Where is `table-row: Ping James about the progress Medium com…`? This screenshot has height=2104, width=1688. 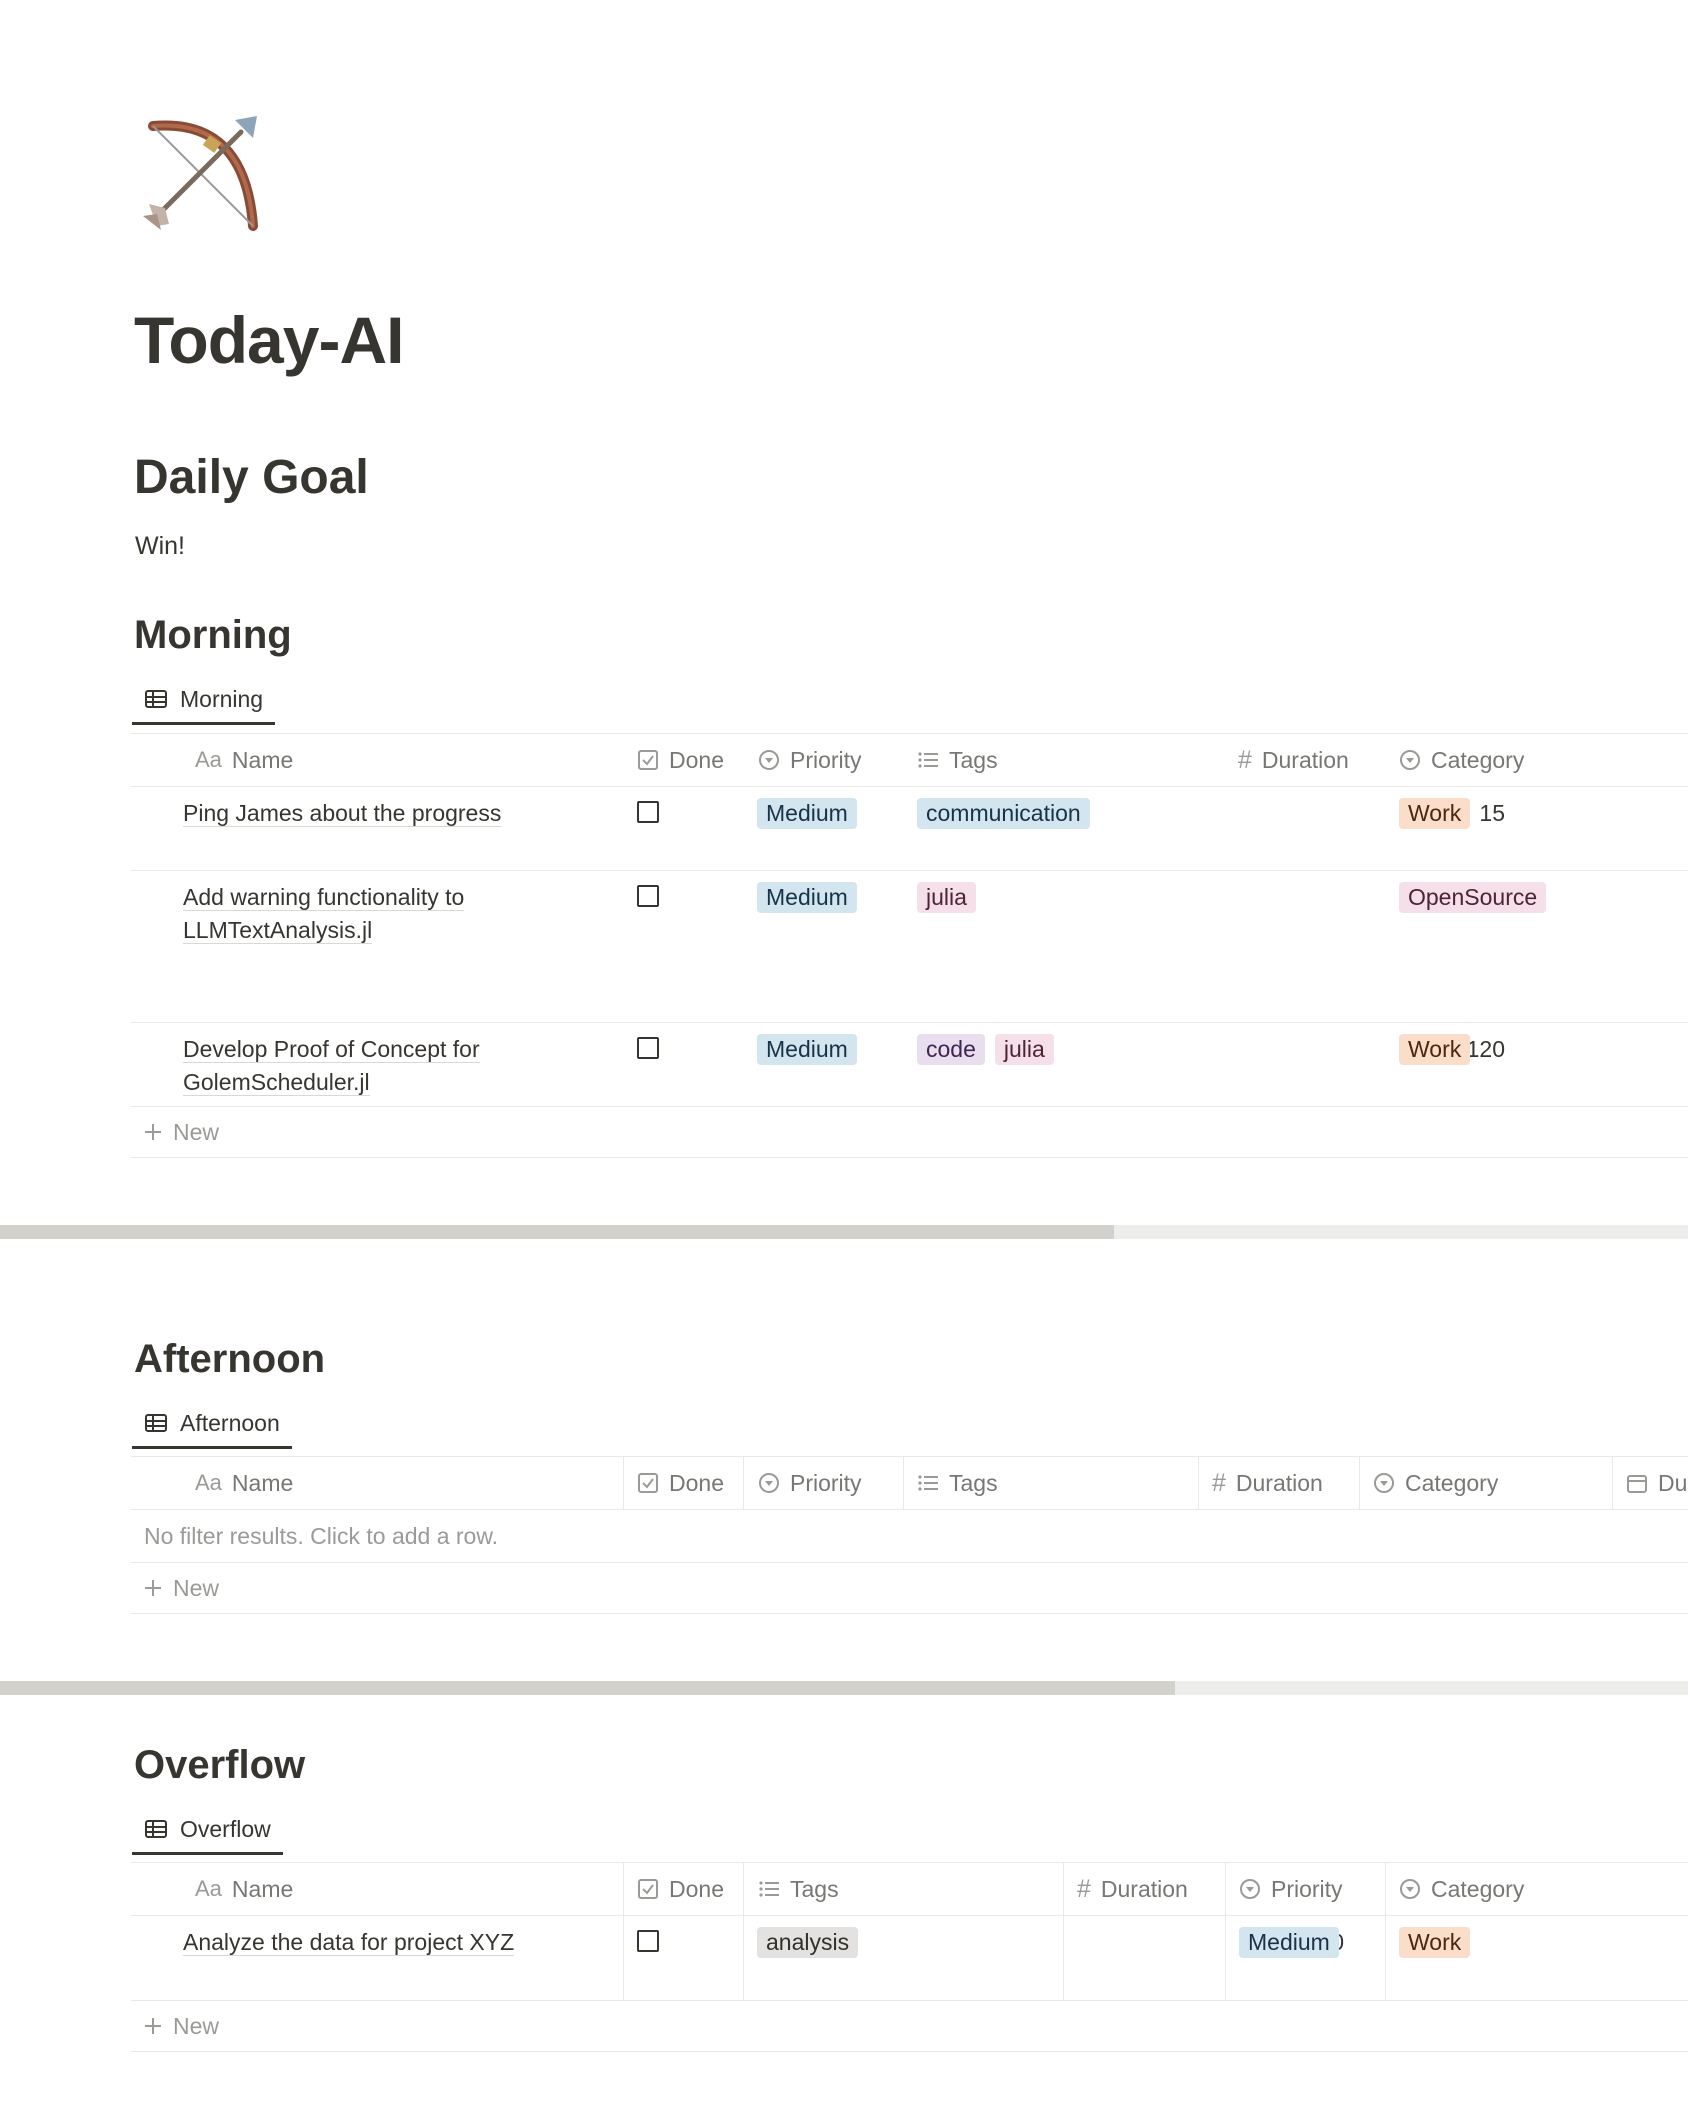 table-row: Ping James about the progress Medium com… is located at coordinates (909, 829).